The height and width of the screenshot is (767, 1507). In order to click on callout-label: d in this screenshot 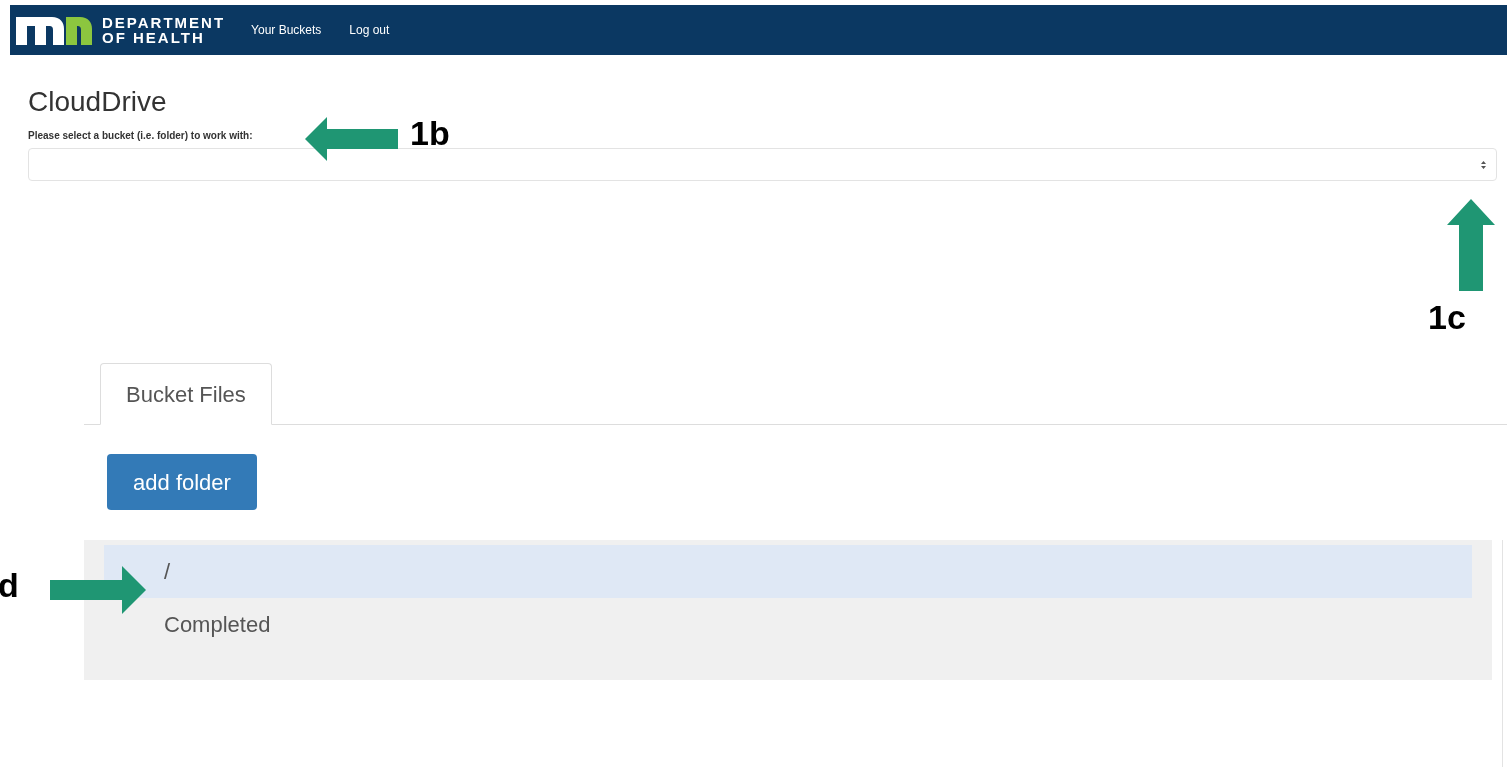, I will do `click(9, 585)`.